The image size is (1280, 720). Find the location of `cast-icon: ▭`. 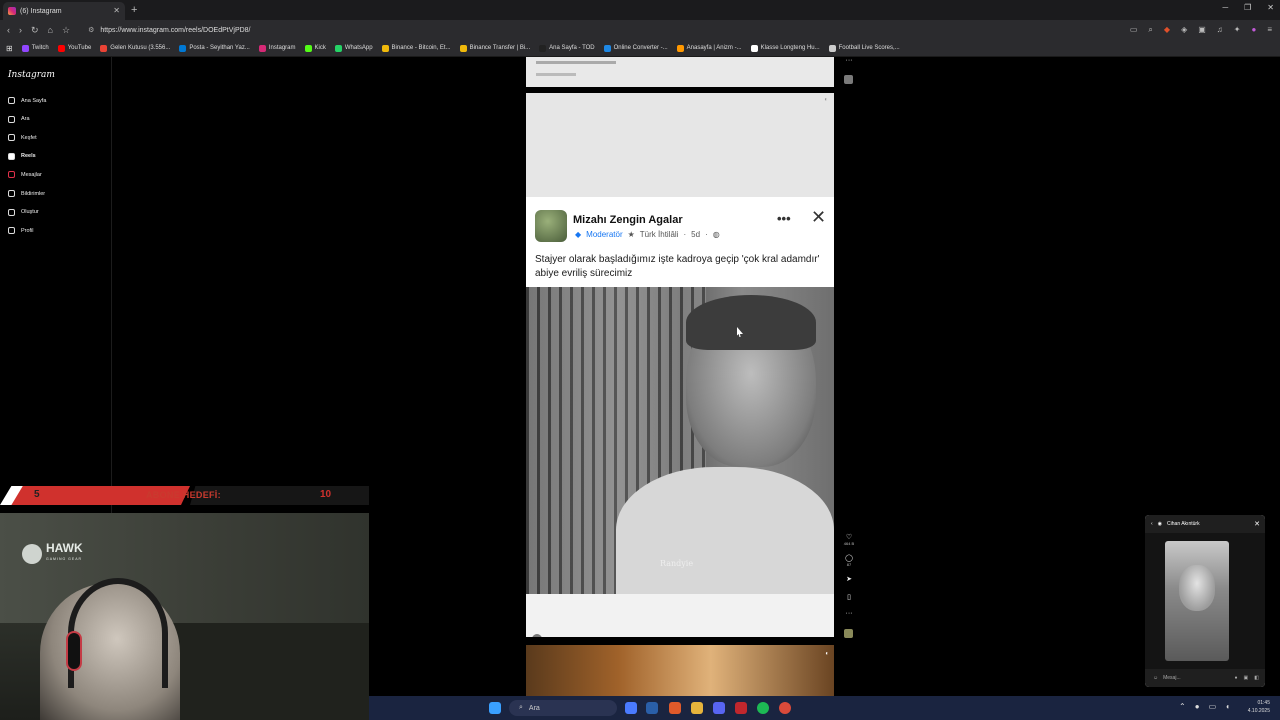

cast-icon: ▭ is located at coordinates (1134, 30).